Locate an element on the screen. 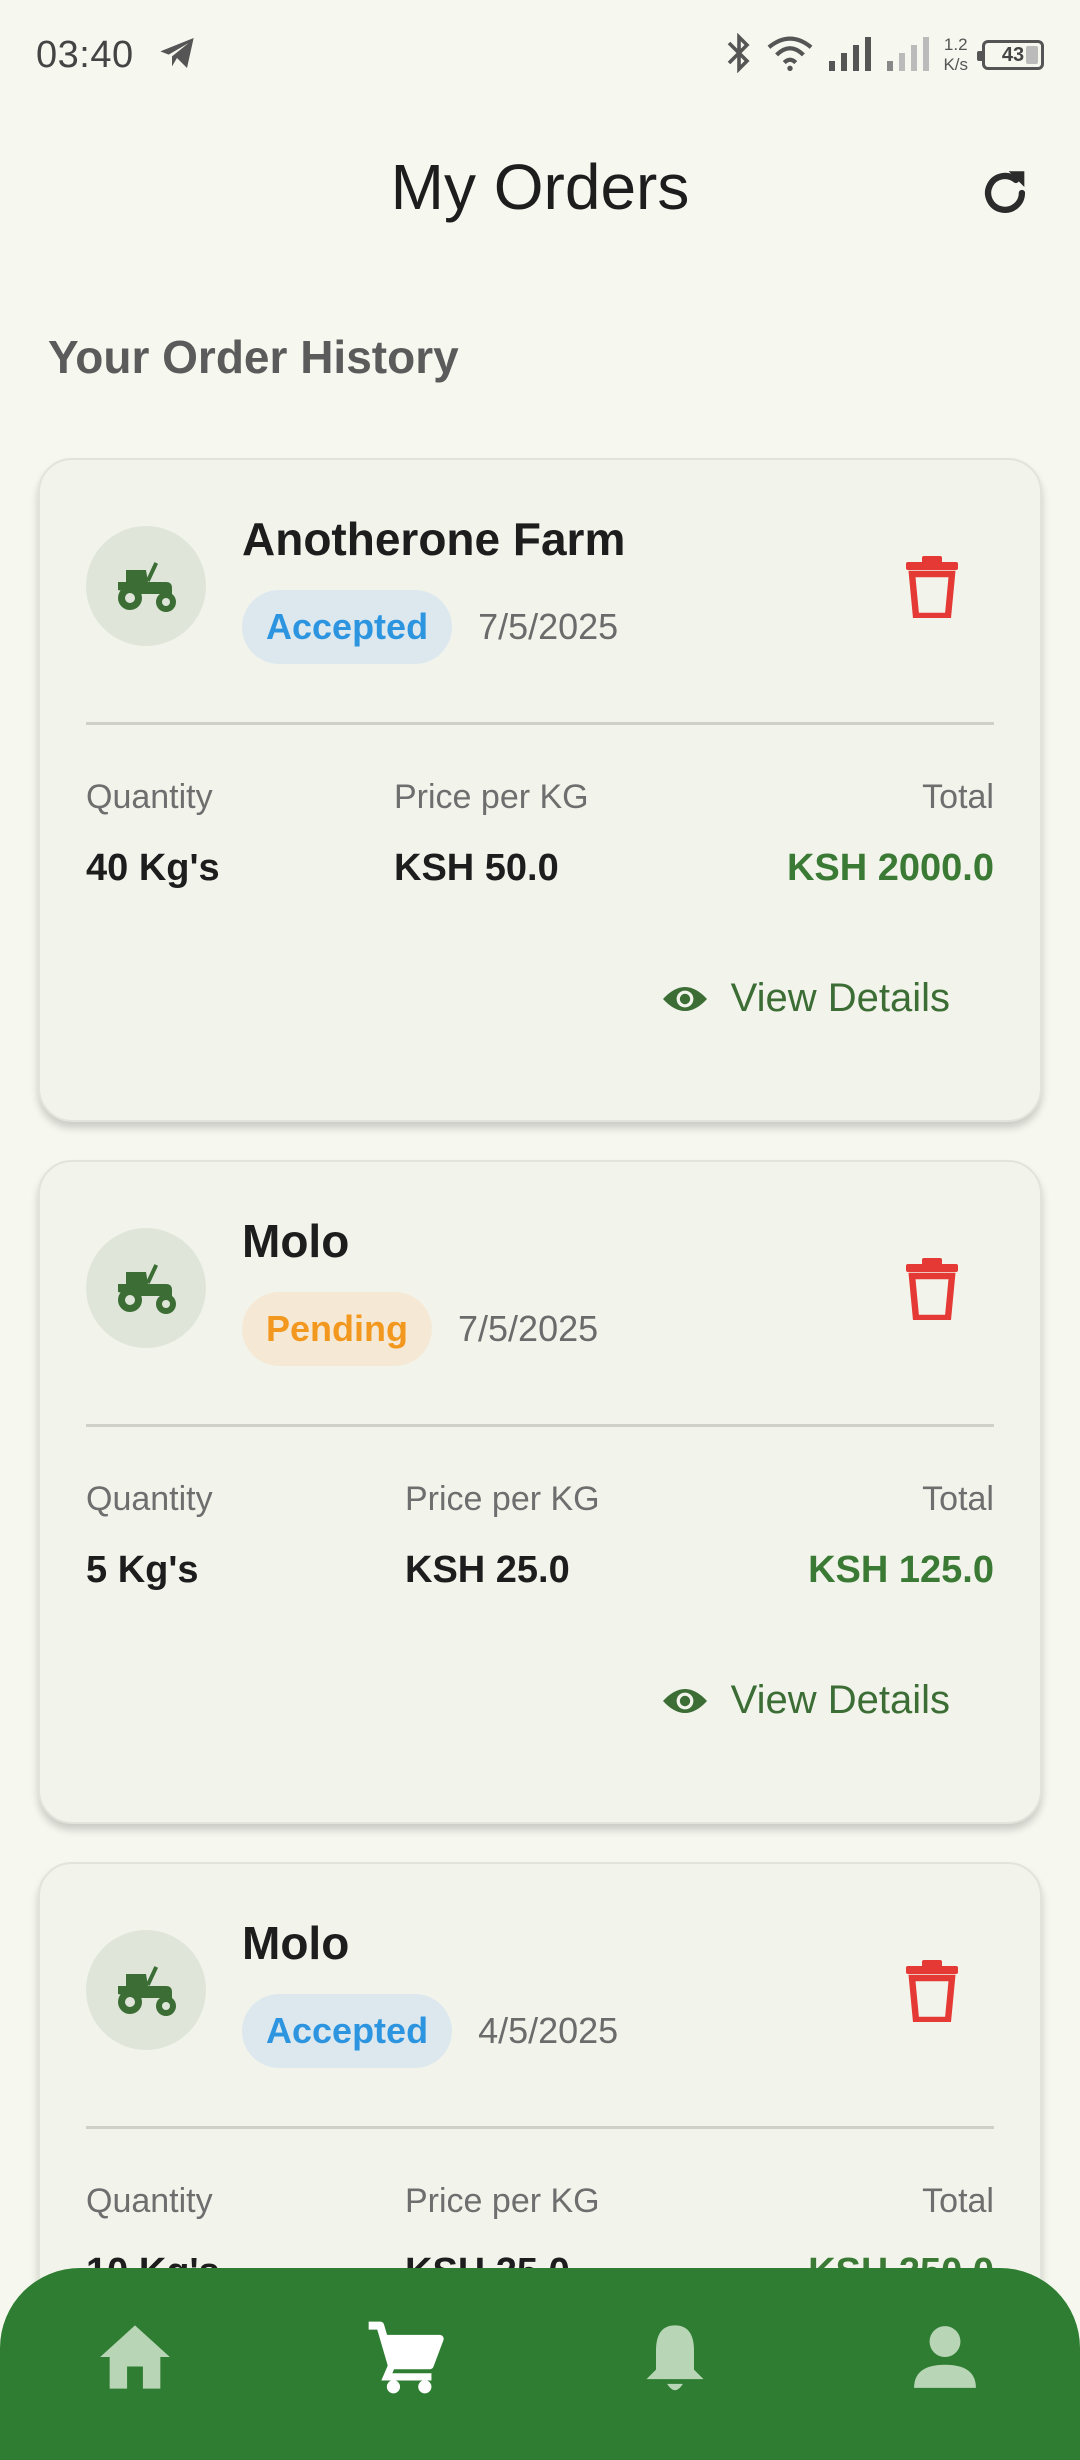 This screenshot has width=1080, height=2460. status-row: Accepted 7/5/2025 is located at coordinates (430, 627).